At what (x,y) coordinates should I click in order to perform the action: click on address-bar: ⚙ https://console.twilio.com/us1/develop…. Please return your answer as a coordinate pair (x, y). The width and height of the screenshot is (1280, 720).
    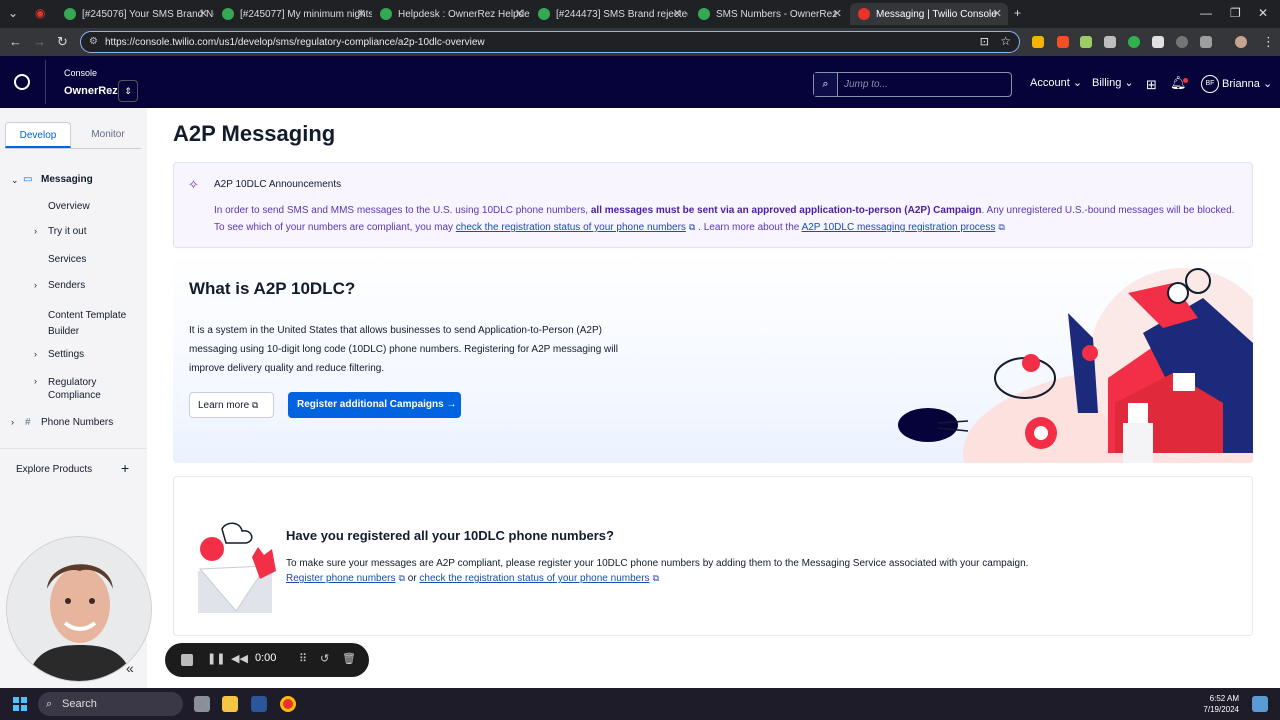
    Looking at the image, I should click on (550, 42).